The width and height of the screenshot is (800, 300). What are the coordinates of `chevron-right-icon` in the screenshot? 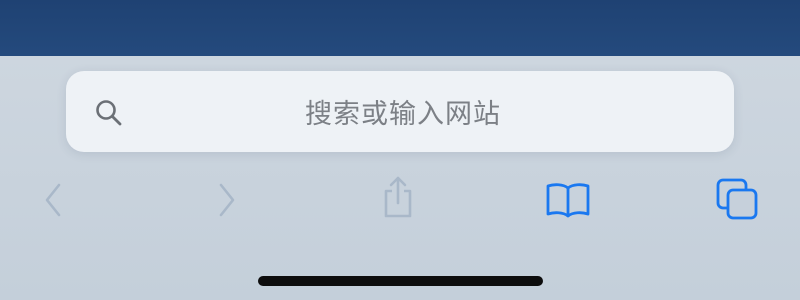 It's located at (227, 200).